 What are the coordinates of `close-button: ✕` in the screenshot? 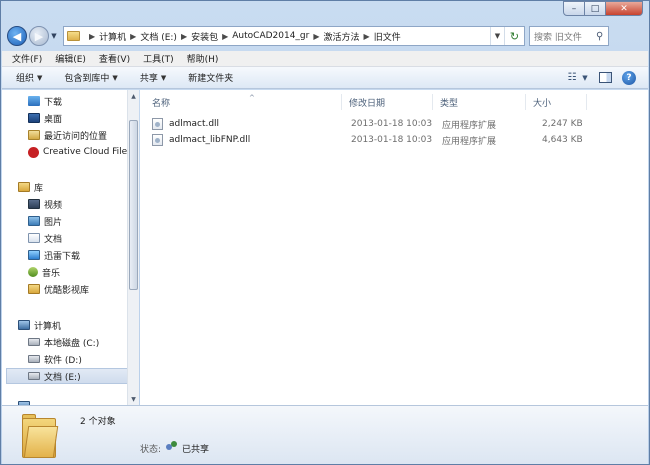 It's located at (624, 8).